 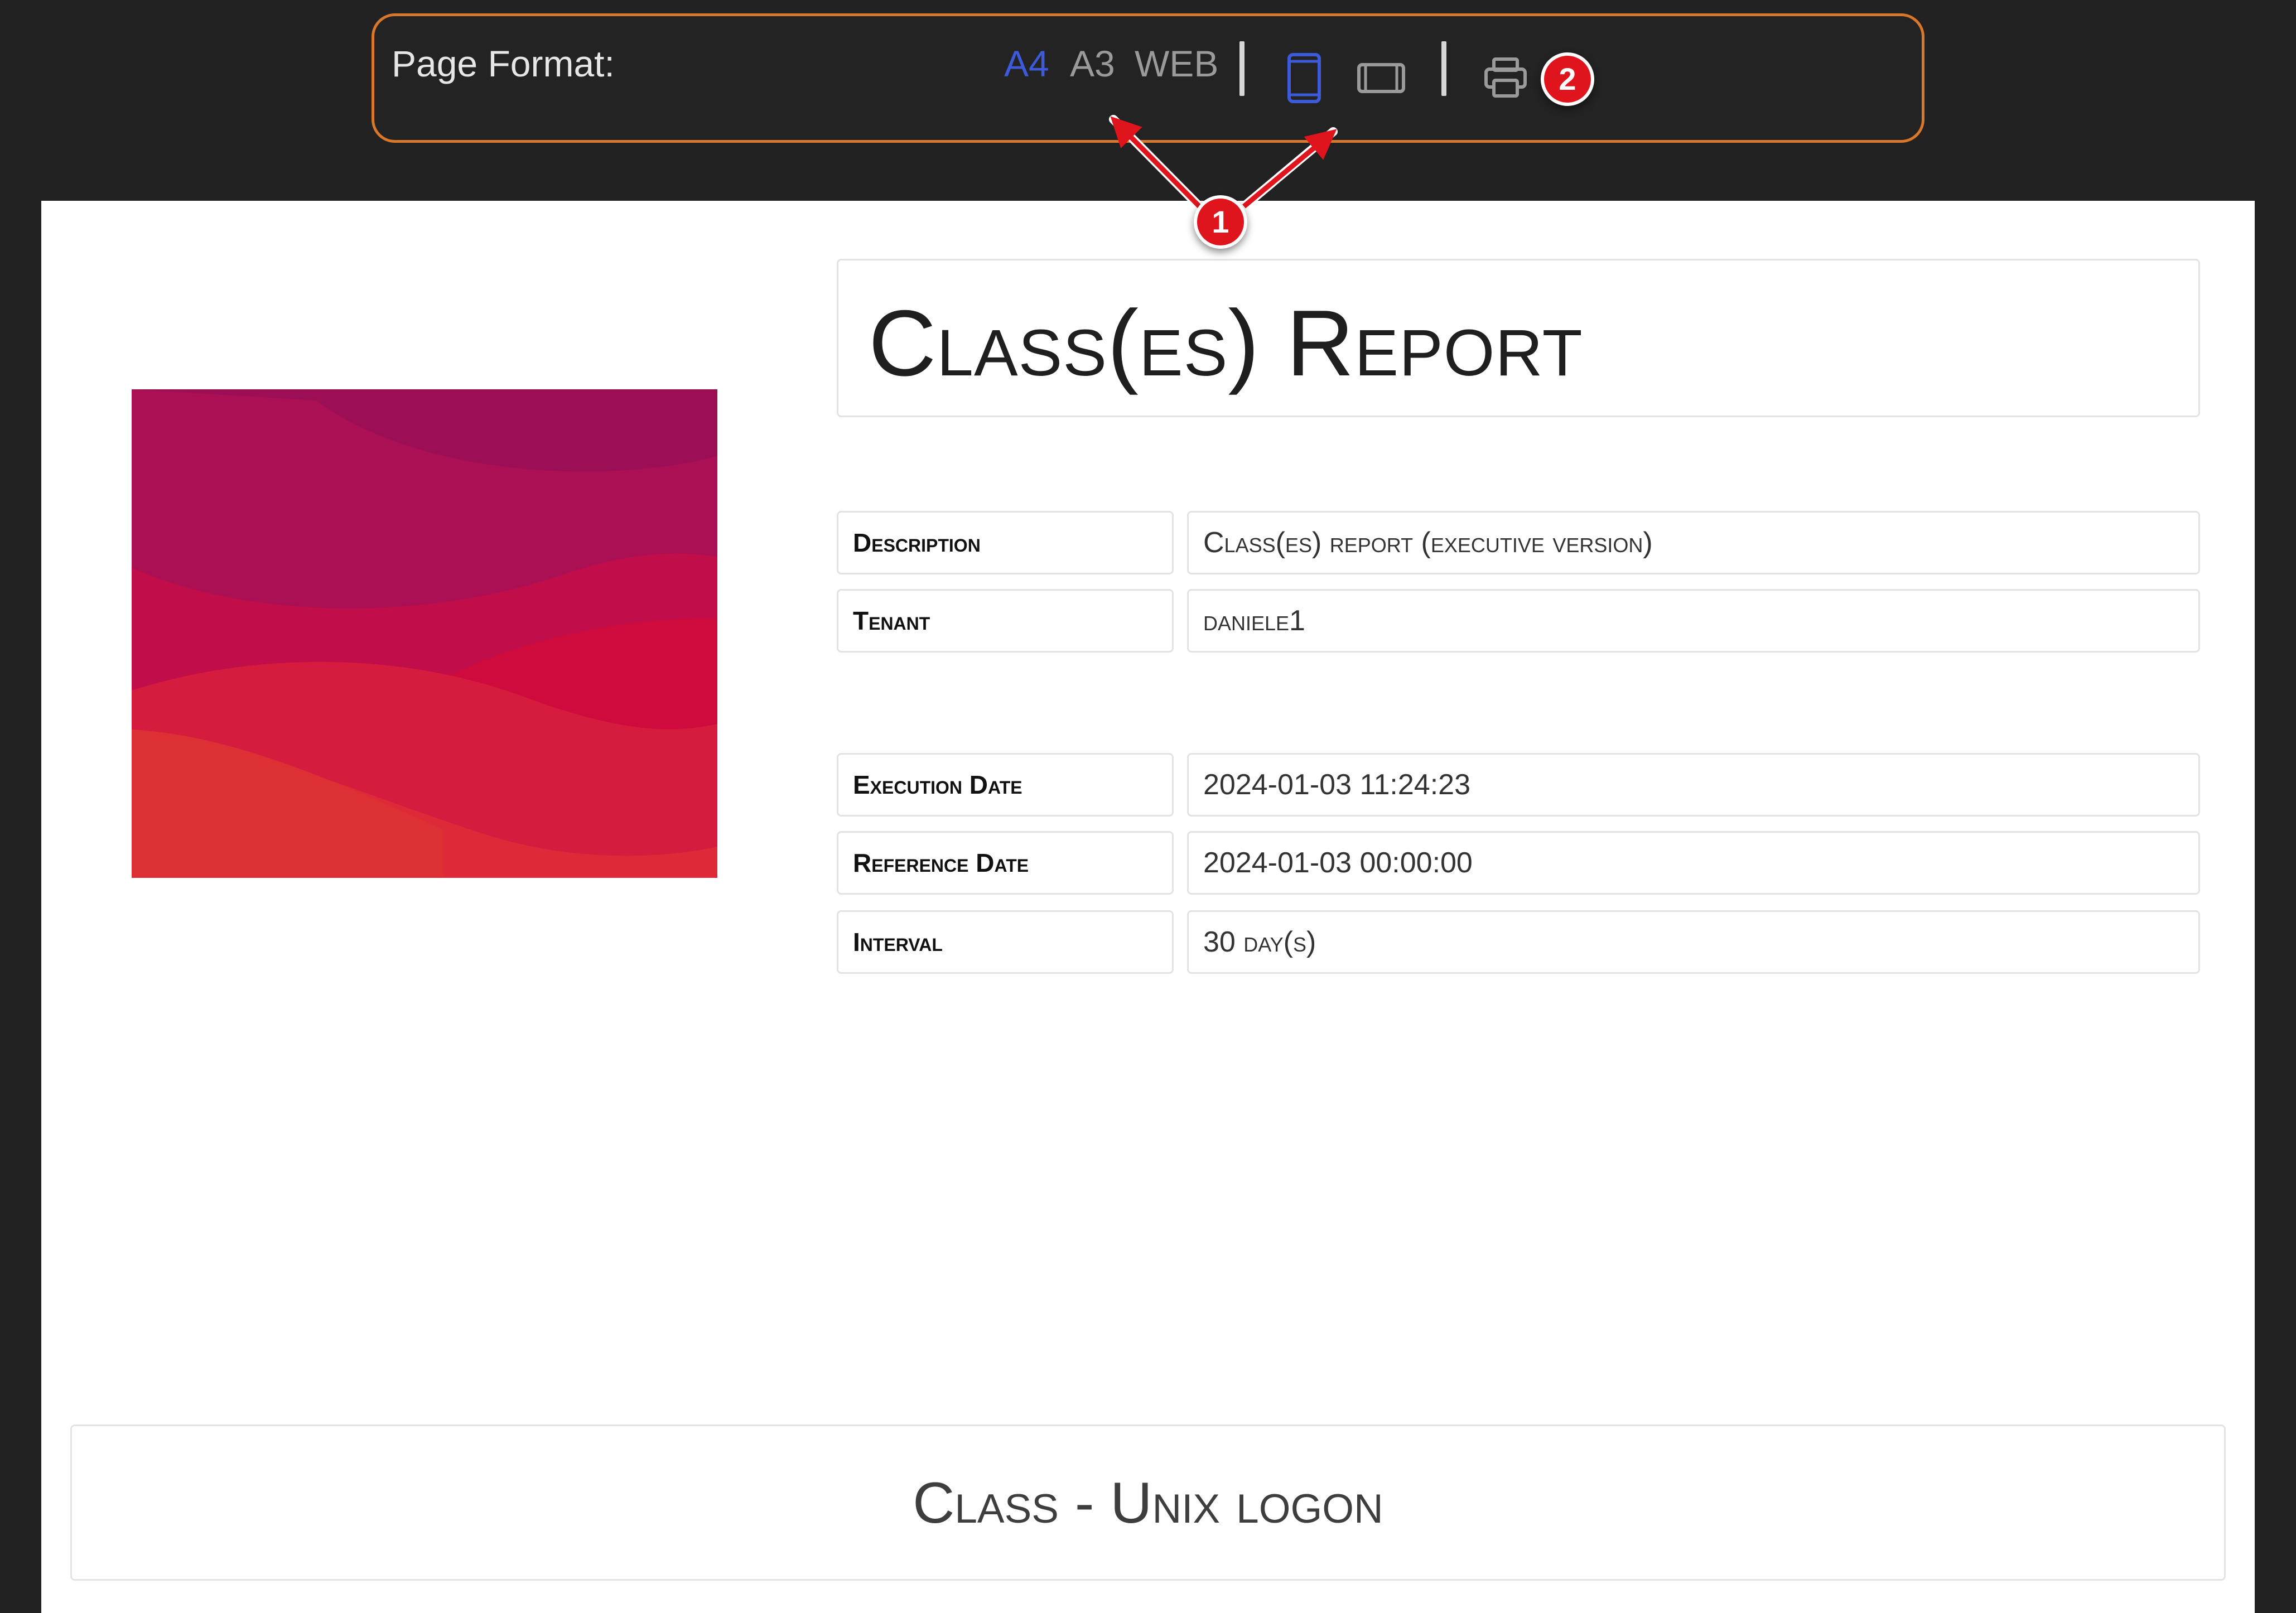 What do you see at coordinates (1289, 169) in the screenshot?
I see `annotation-arrow` at bounding box center [1289, 169].